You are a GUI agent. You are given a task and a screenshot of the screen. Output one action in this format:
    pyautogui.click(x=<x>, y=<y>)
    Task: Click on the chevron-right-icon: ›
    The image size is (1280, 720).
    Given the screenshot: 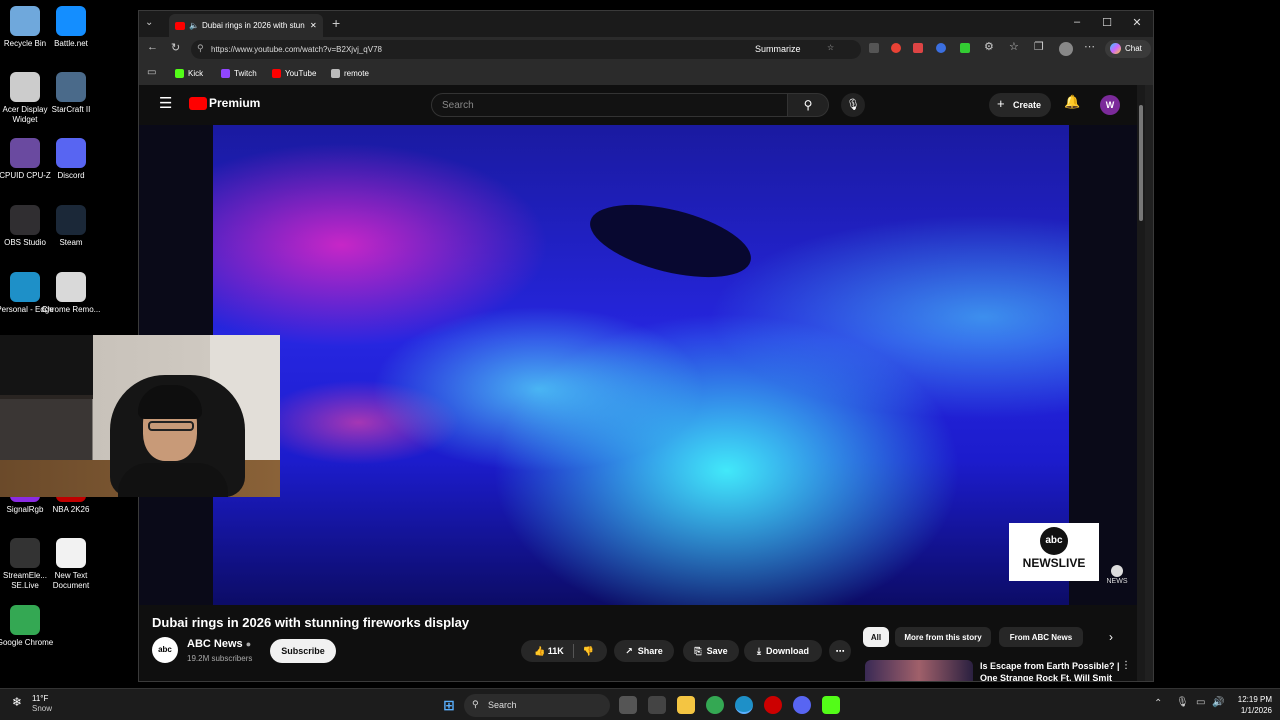 What is the action you would take?
    pyautogui.click(x=1111, y=637)
    